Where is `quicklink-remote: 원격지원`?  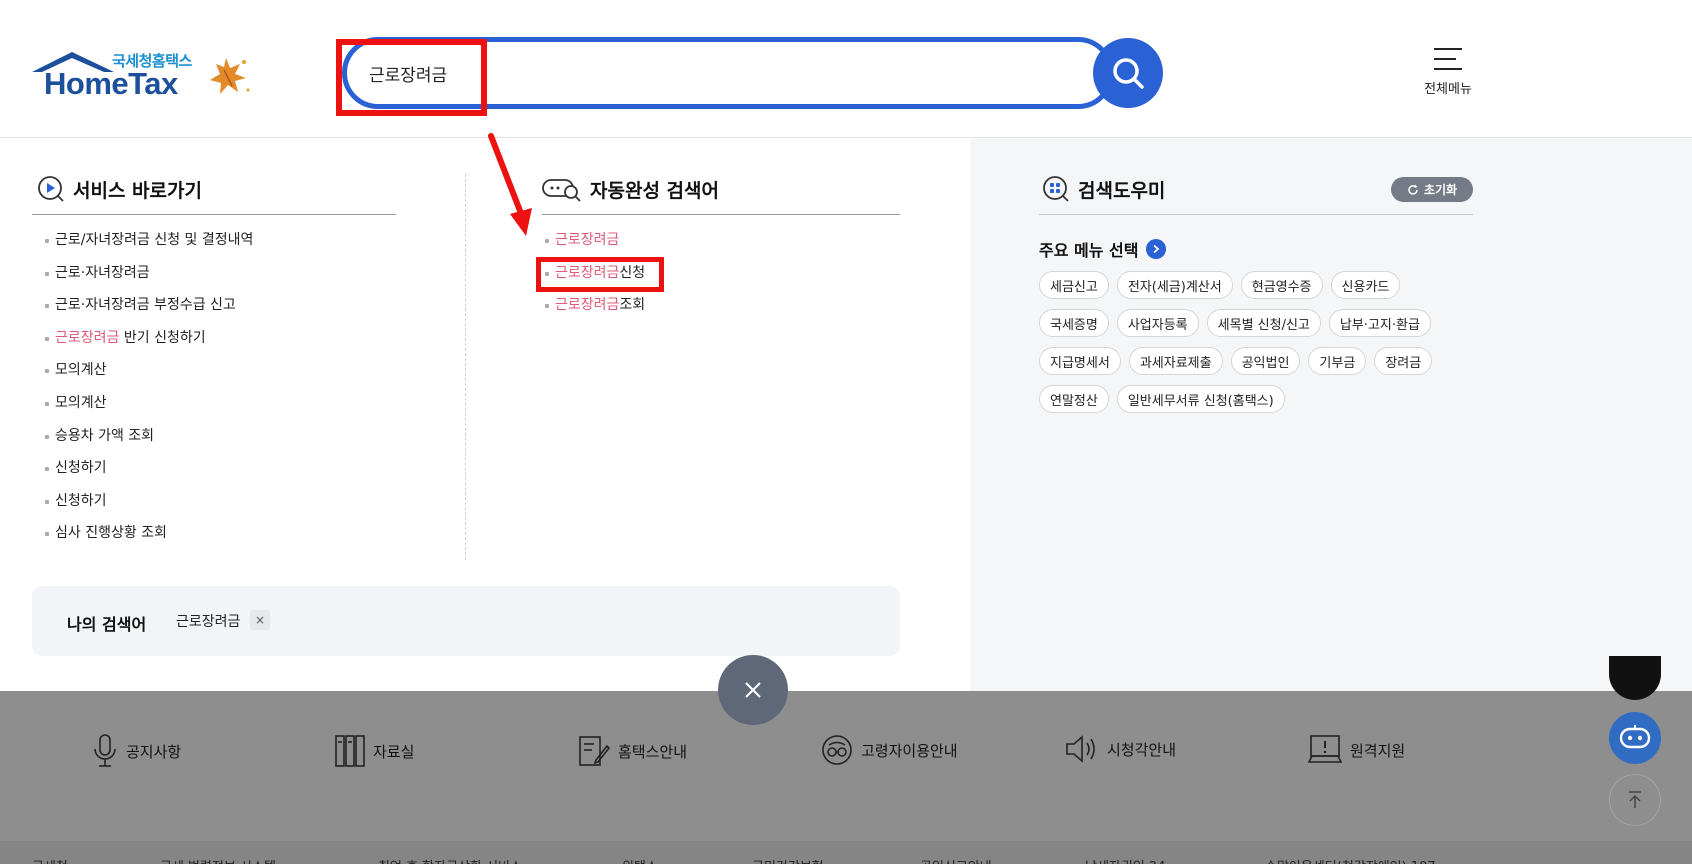 quicklink-remote: 원격지원 is located at coordinates (1356, 750).